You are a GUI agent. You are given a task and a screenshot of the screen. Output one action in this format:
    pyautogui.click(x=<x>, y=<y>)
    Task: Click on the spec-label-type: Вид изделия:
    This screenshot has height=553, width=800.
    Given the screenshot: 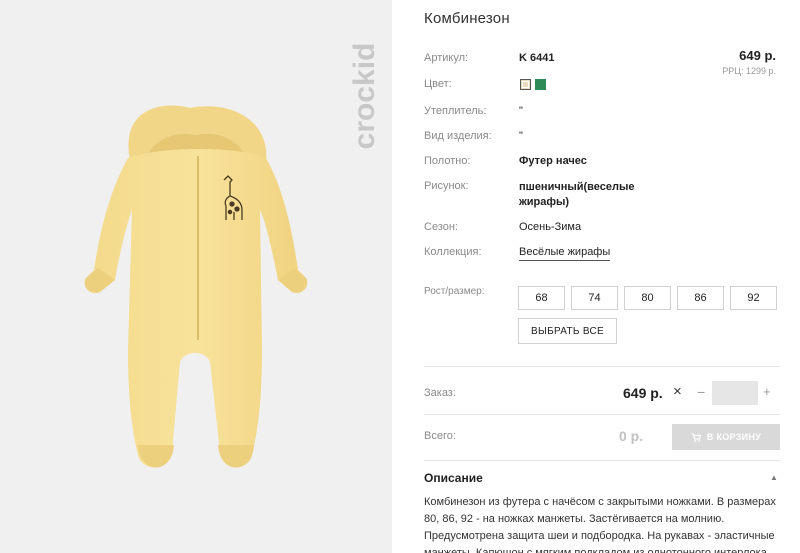 What is the action you would take?
    pyautogui.click(x=458, y=136)
    